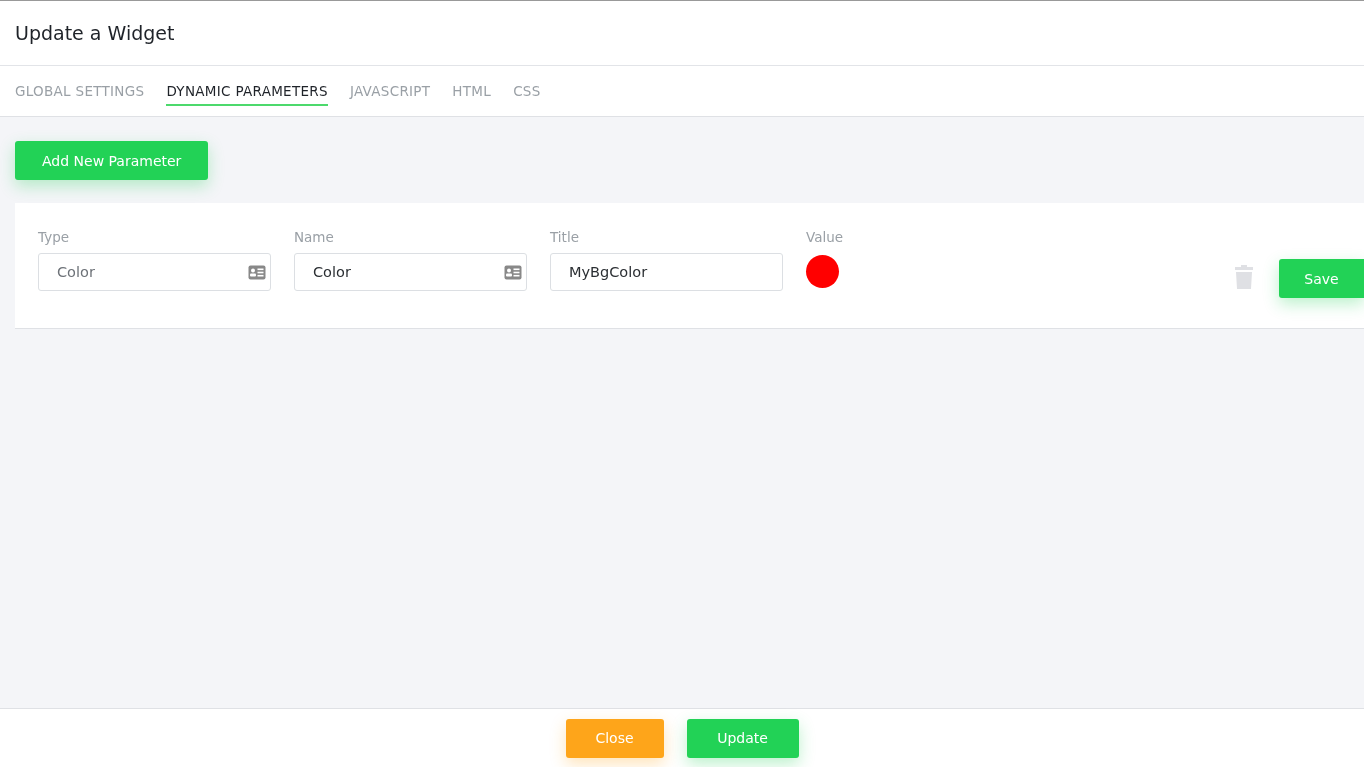 The image size is (1364, 767). Describe the element at coordinates (666, 272) in the screenshot. I see `input-field: MyBgColor` at that location.